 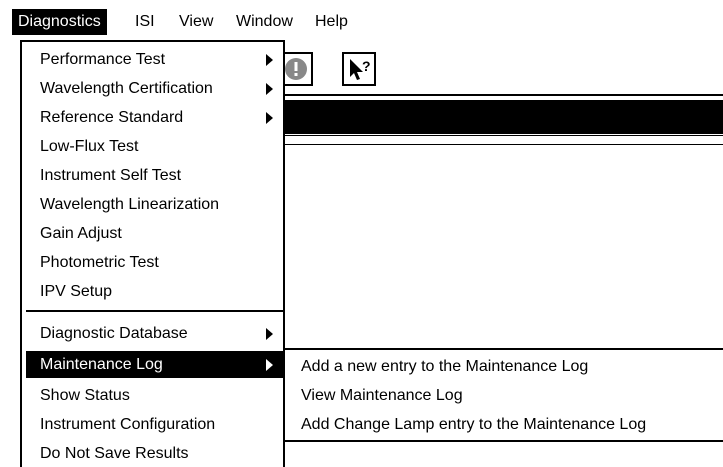 What do you see at coordinates (154, 59) in the screenshot?
I see `menu-item-performance-test: Performance Test` at bounding box center [154, 59].